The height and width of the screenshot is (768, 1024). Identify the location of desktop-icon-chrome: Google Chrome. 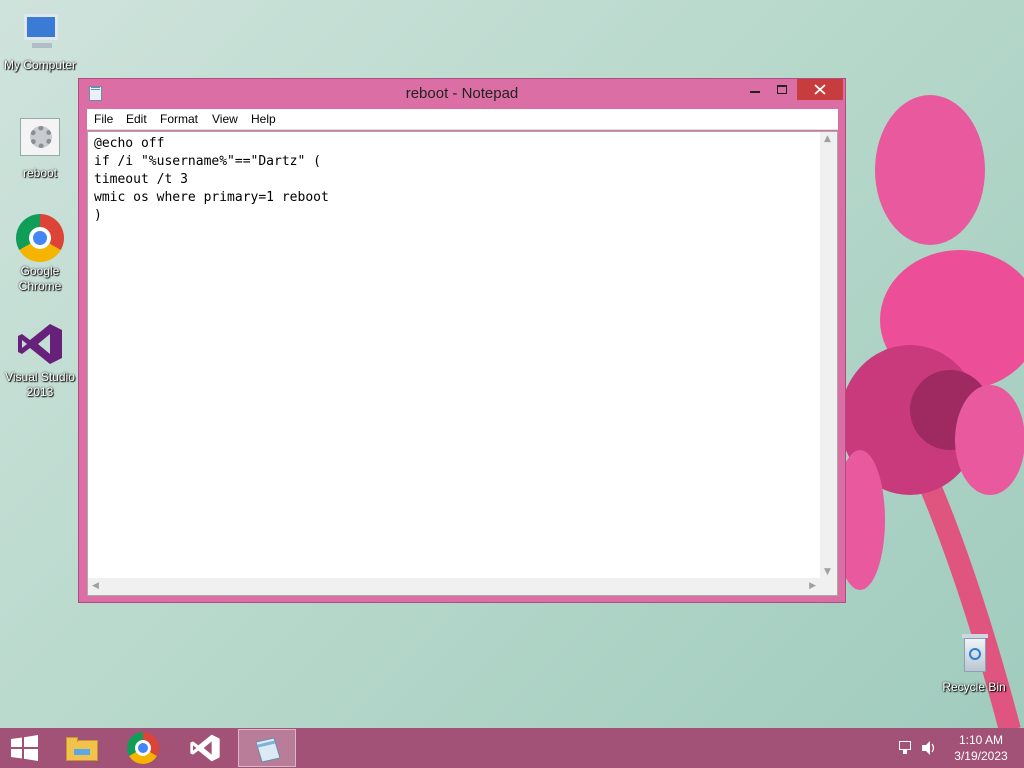
(40, 254).